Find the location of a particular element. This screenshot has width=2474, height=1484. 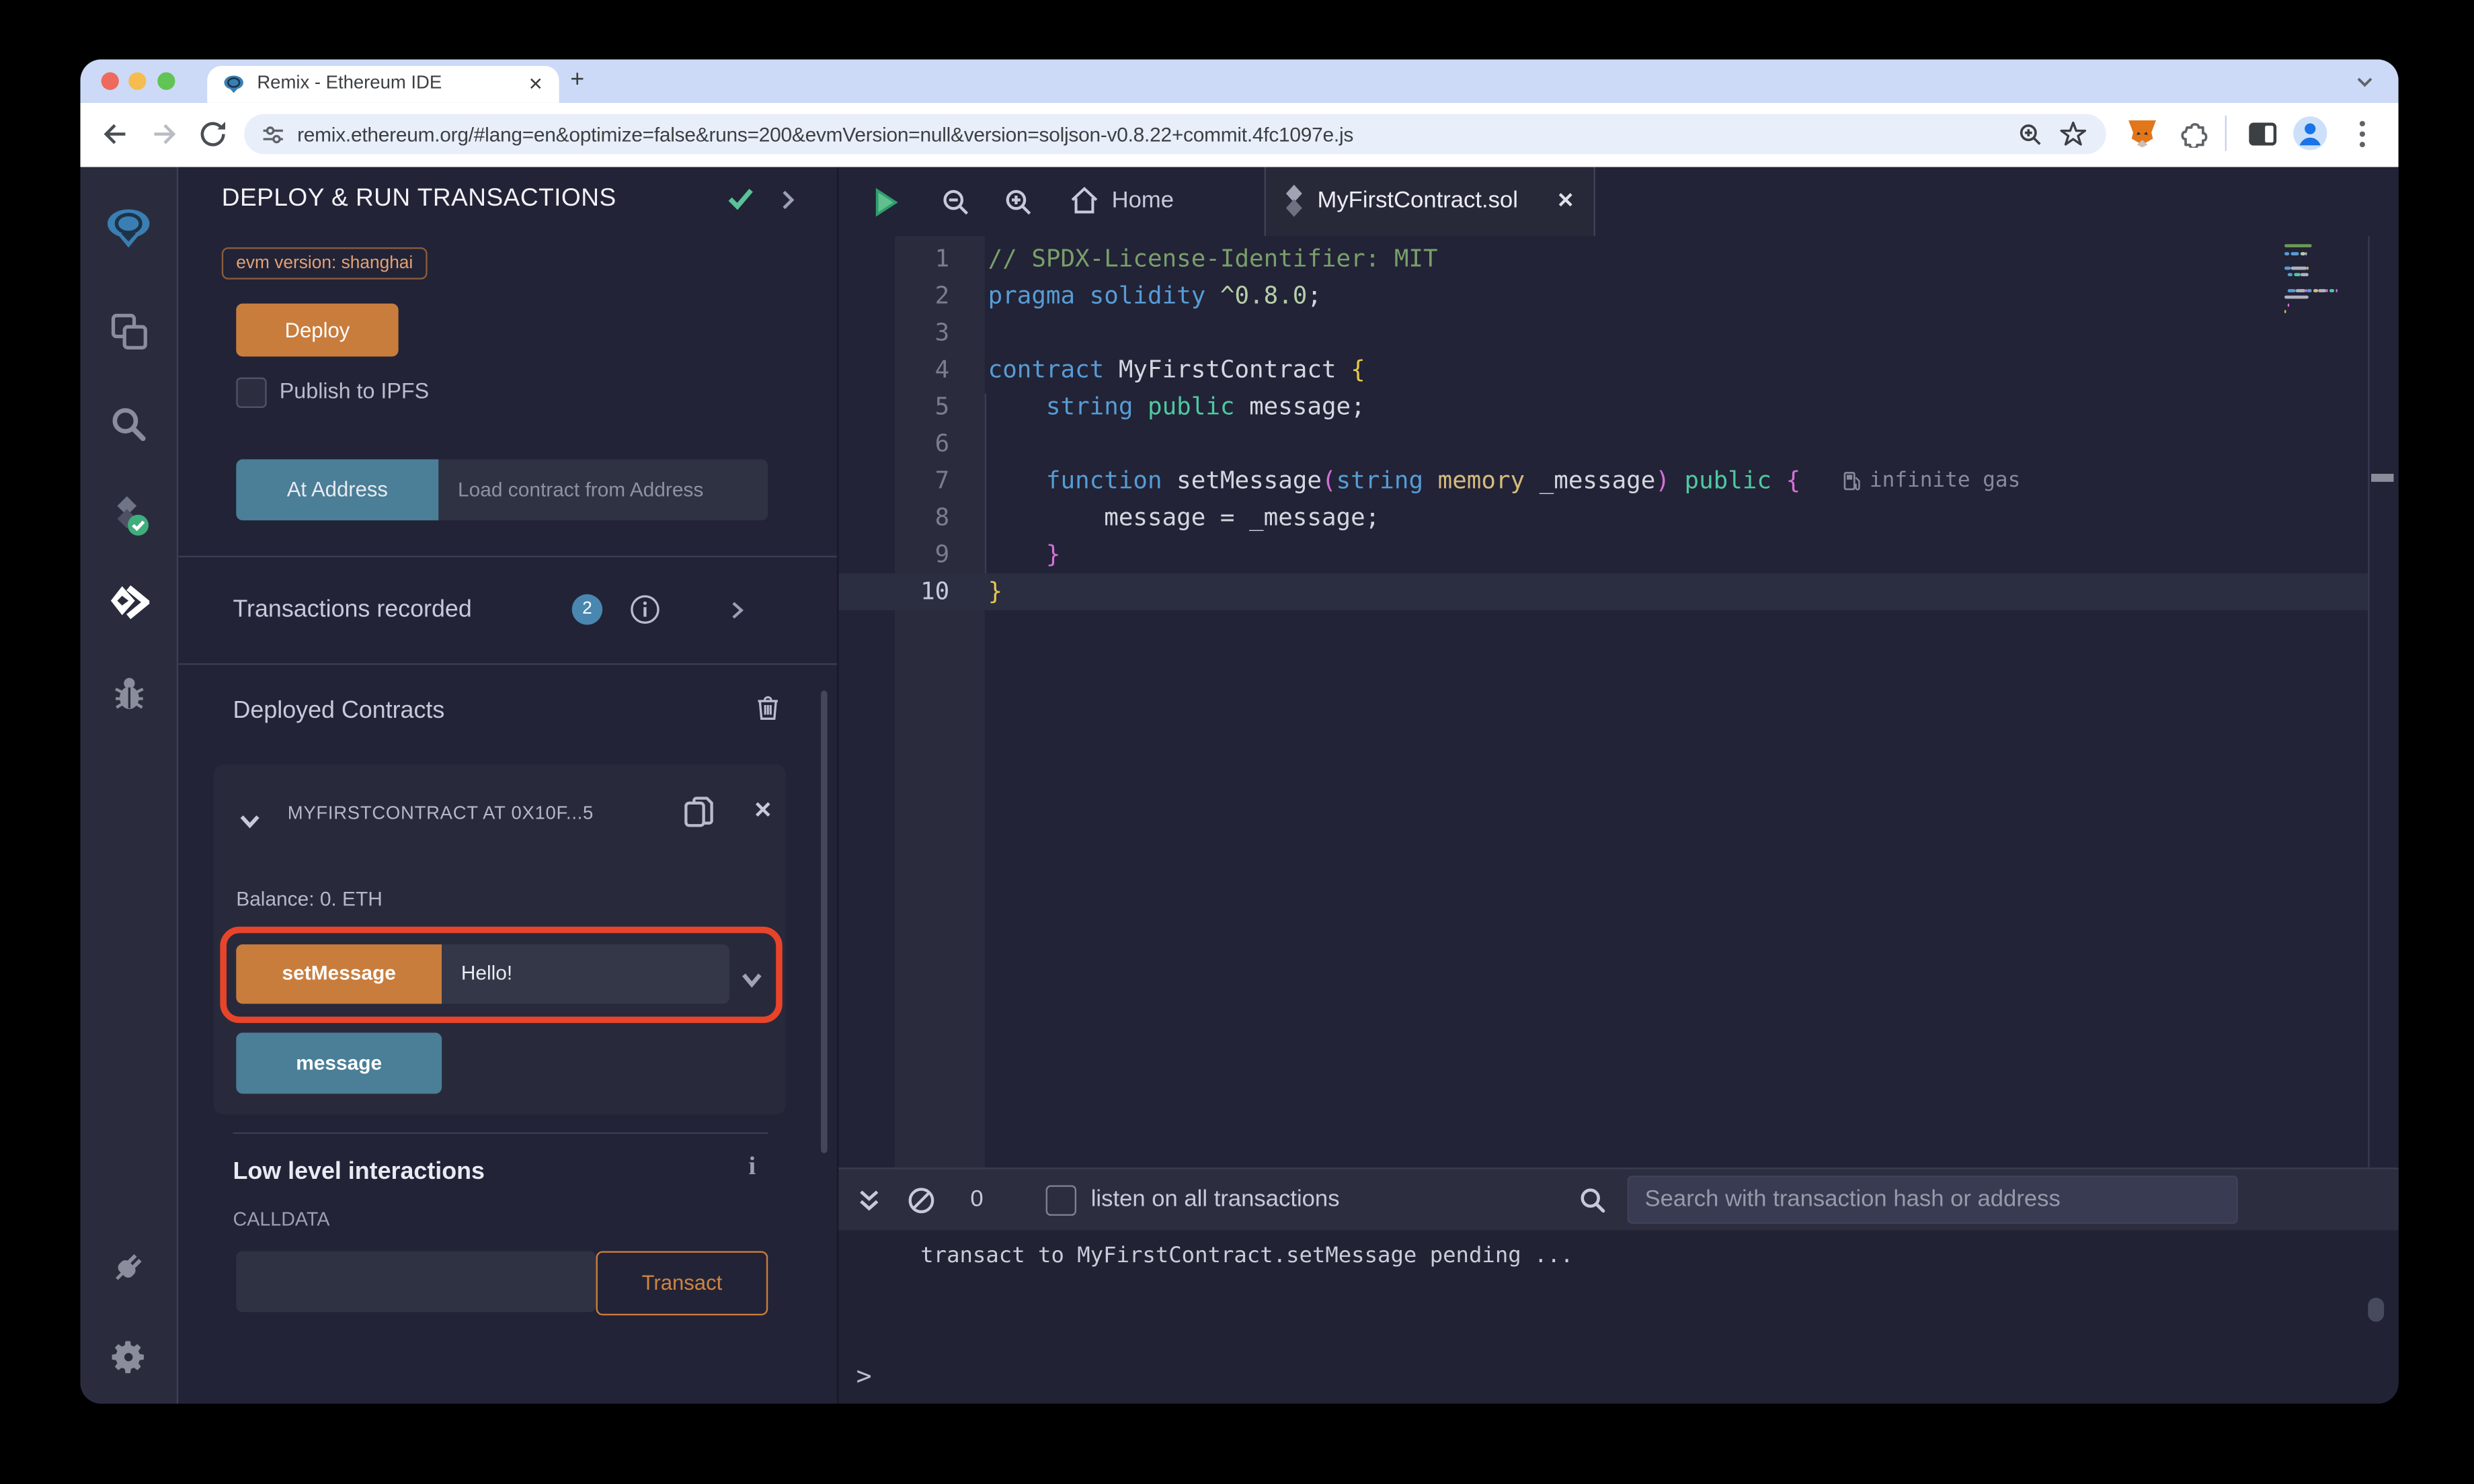

file-tab-label: MyFirstContract.sol is located at coordinates (1417, 201).